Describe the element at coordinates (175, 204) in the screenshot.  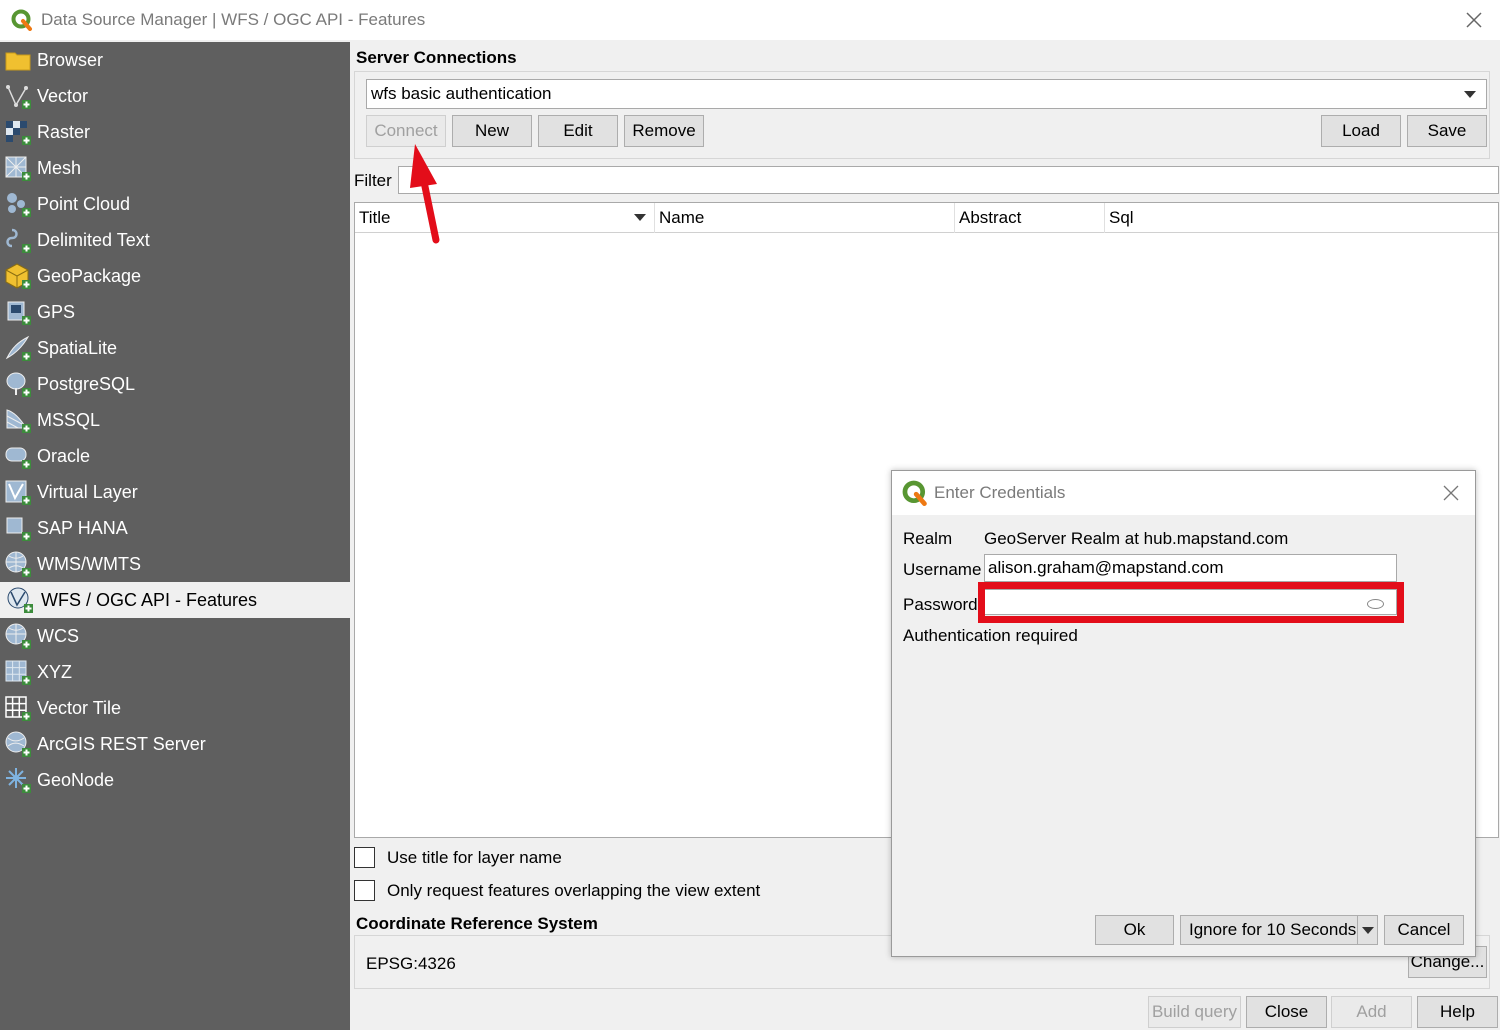
I see `sidebar-item-point-cloud: Point Cloud` at that location.